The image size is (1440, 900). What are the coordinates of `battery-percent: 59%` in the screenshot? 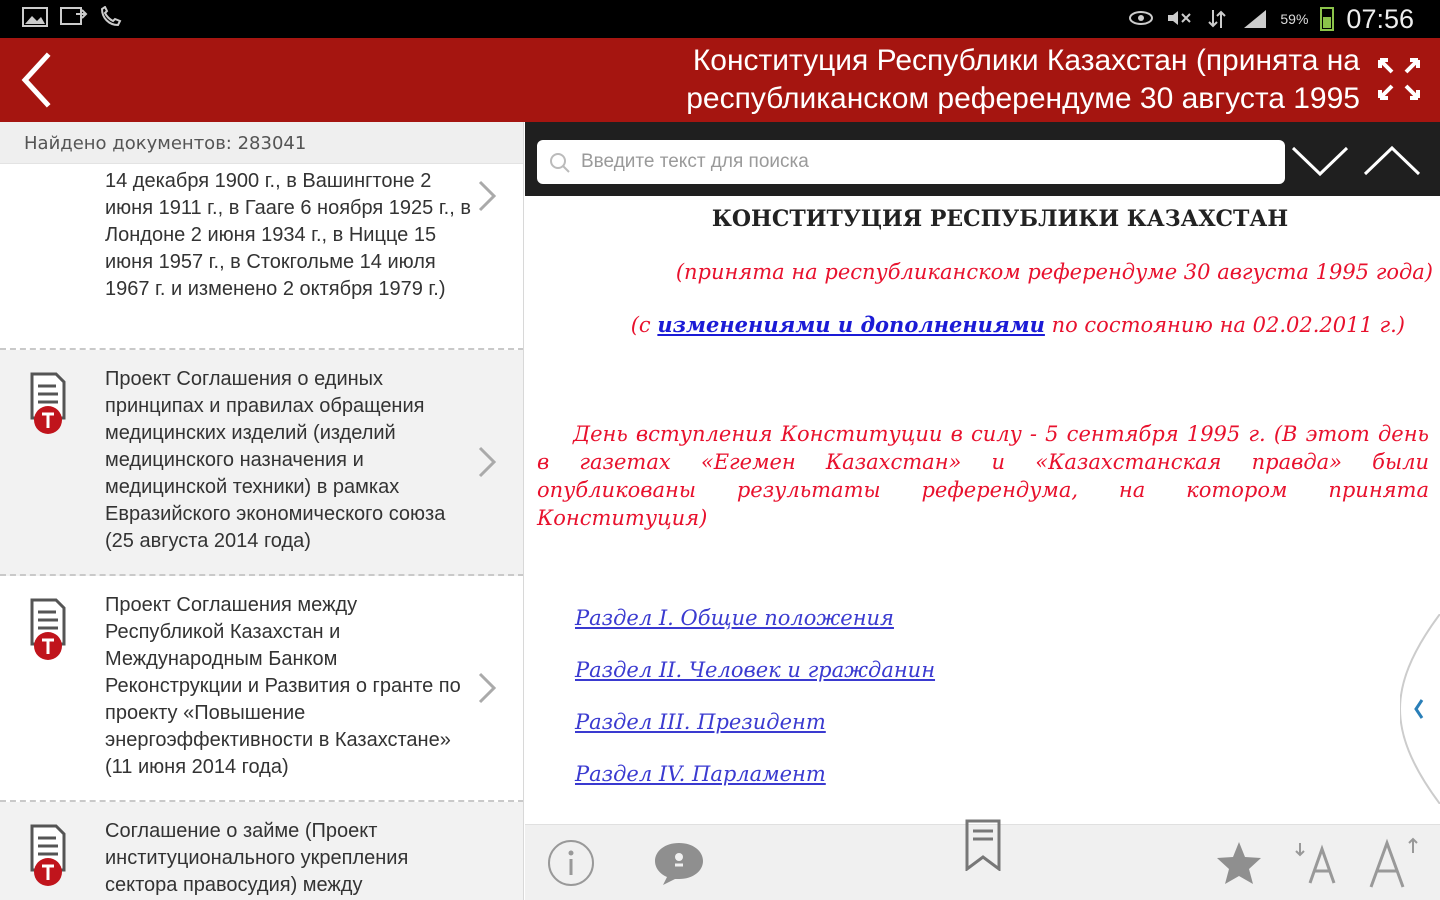 It's located at (1294, 19).